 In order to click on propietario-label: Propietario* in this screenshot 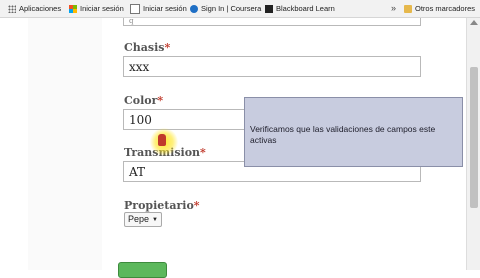, I will do `click(162, 205)`.